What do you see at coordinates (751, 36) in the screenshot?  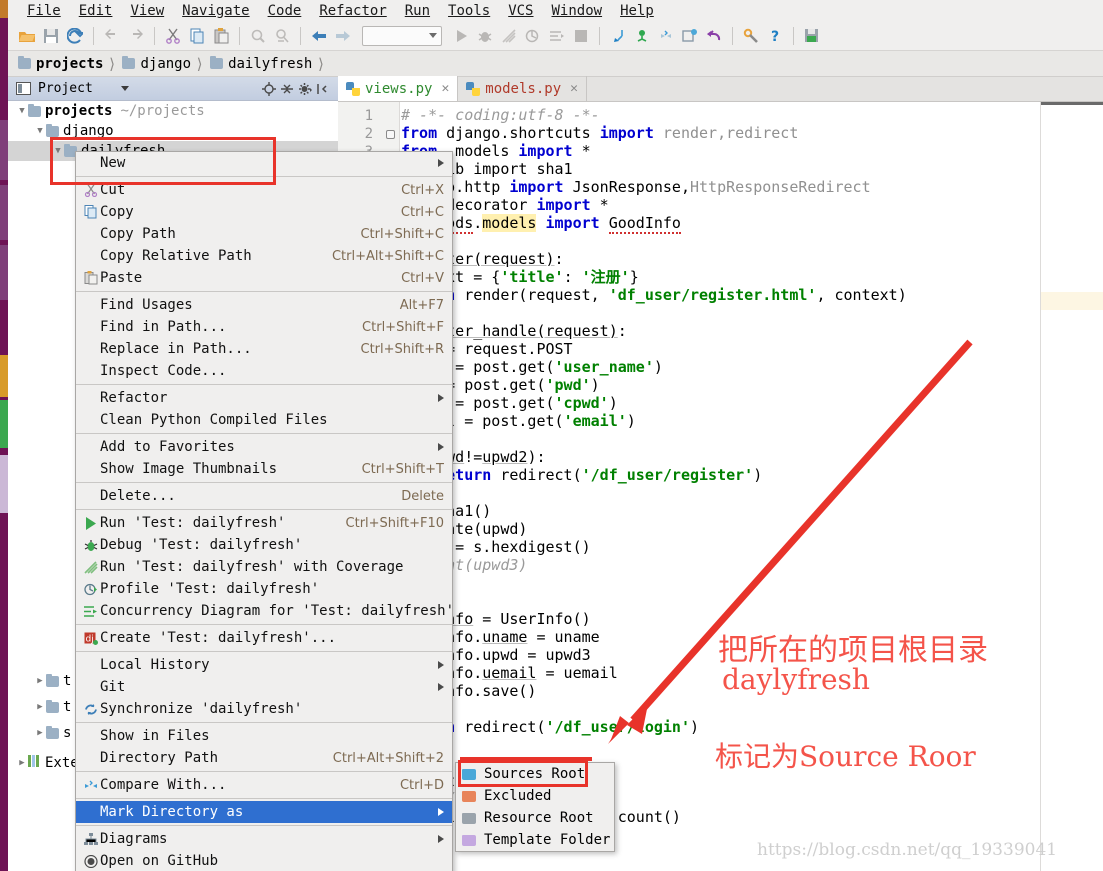 I see `settings-wrench-icon` at bounding box center [751, 36].